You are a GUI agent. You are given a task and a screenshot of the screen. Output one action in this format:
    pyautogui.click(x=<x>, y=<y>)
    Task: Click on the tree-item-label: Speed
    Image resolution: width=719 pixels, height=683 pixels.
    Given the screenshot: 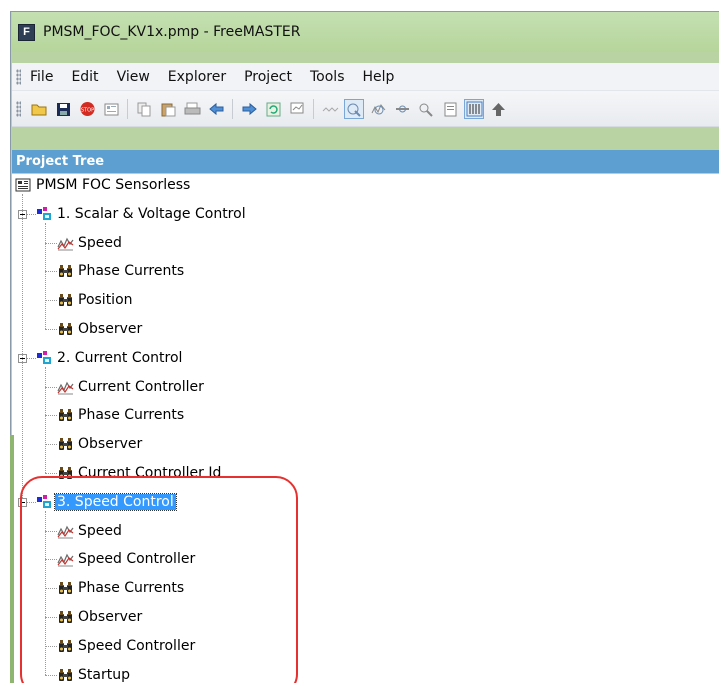 What is the action you would take?
    pyautogui.click(x=100, y=242)
    